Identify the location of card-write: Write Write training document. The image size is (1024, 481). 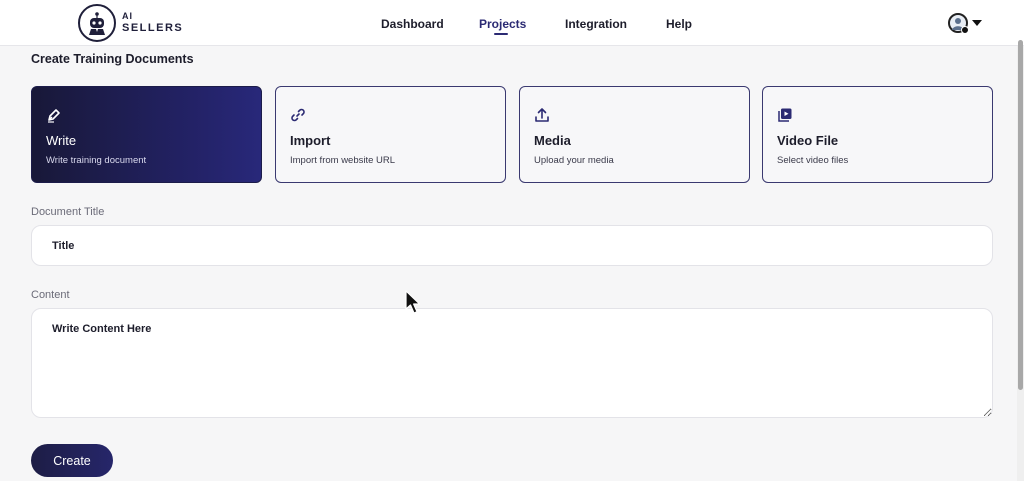
(146, 134).